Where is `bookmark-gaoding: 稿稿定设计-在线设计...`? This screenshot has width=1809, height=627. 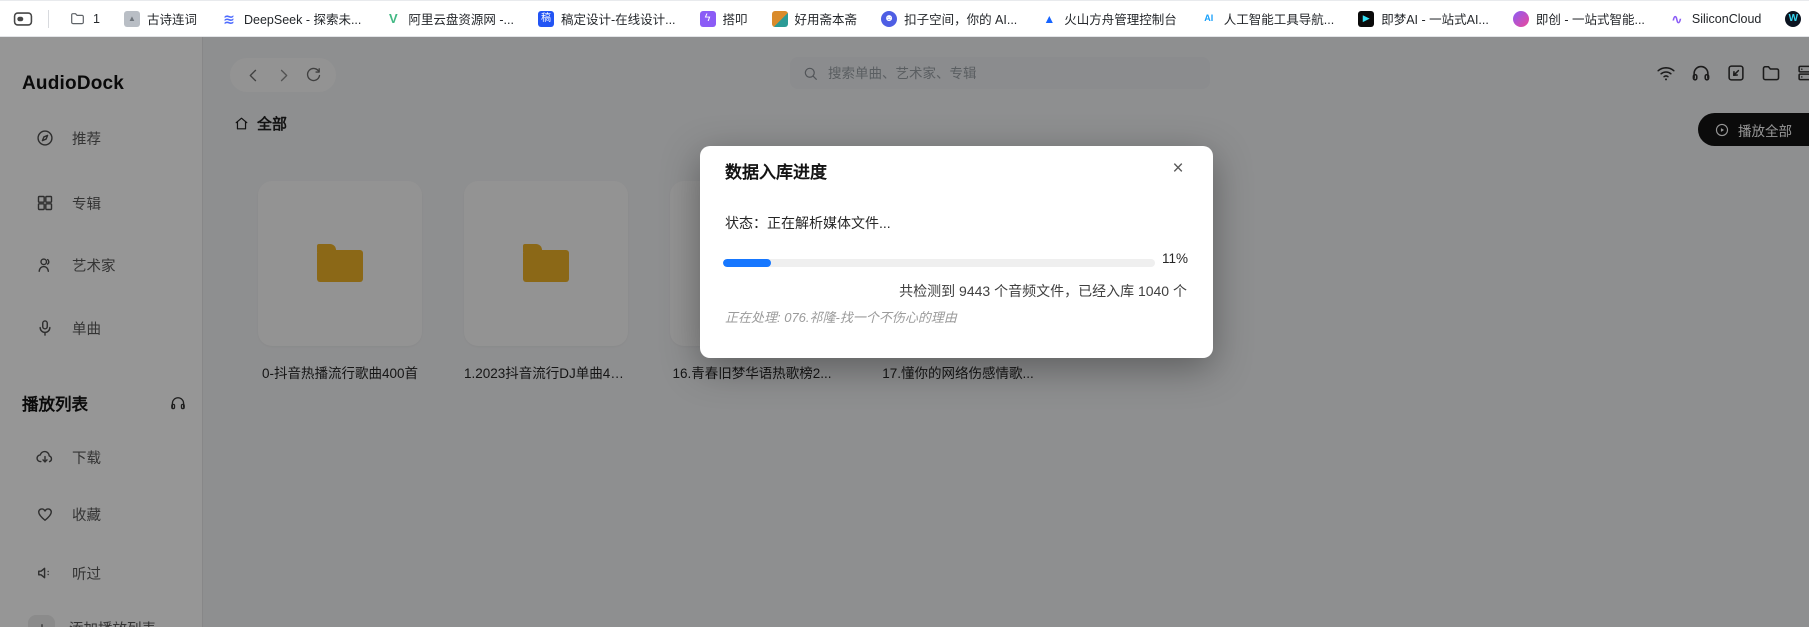 bookmark-gaoding: 稿稿定设计-在线设计... is located at coordinates (606, 18).